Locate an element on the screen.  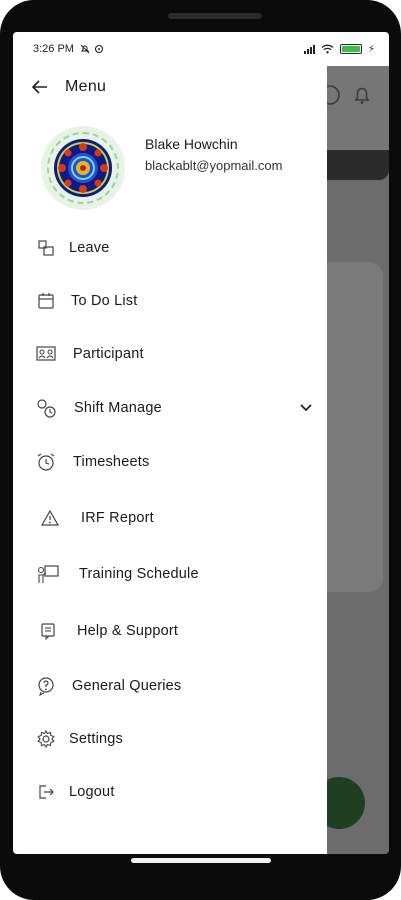
profile-email: blackablt@yopmail.com is located at coordinates (214, 165).